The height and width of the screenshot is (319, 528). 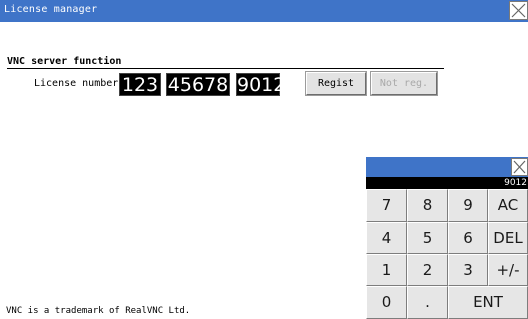 What do you see at coordinates (508, 270) in the screenshot?
I see `key-plus-minus: +/-` at bounding box center [508, 270].